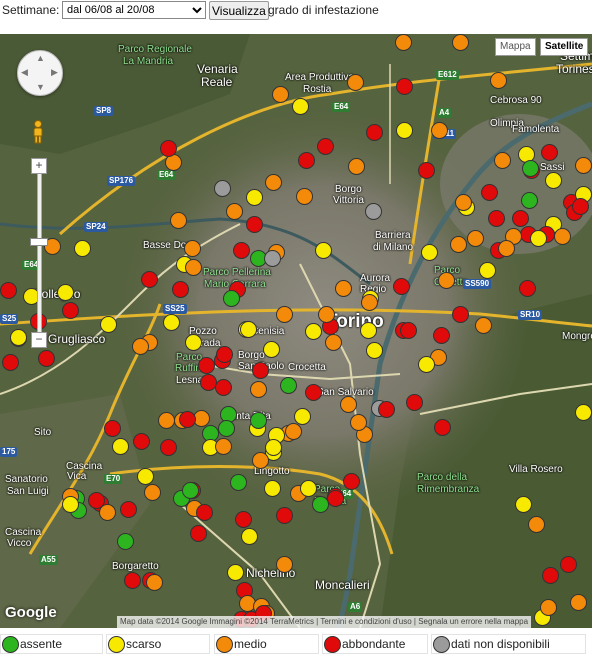 This screenshot has width=592, height=659. Describe the element at coordinates (40, 73) in the screenshot. I see `pan-control-icon: ▲ ▼ ◀ ▶` at that location.